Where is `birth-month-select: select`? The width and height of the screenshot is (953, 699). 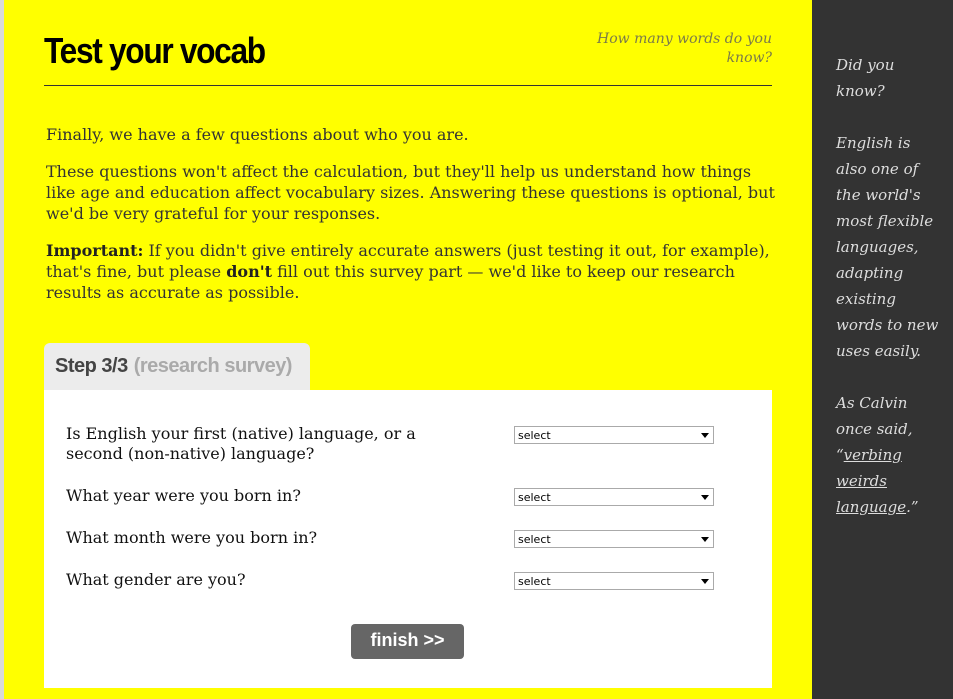
birth-month-select: select is located at coordinates (614, 539).